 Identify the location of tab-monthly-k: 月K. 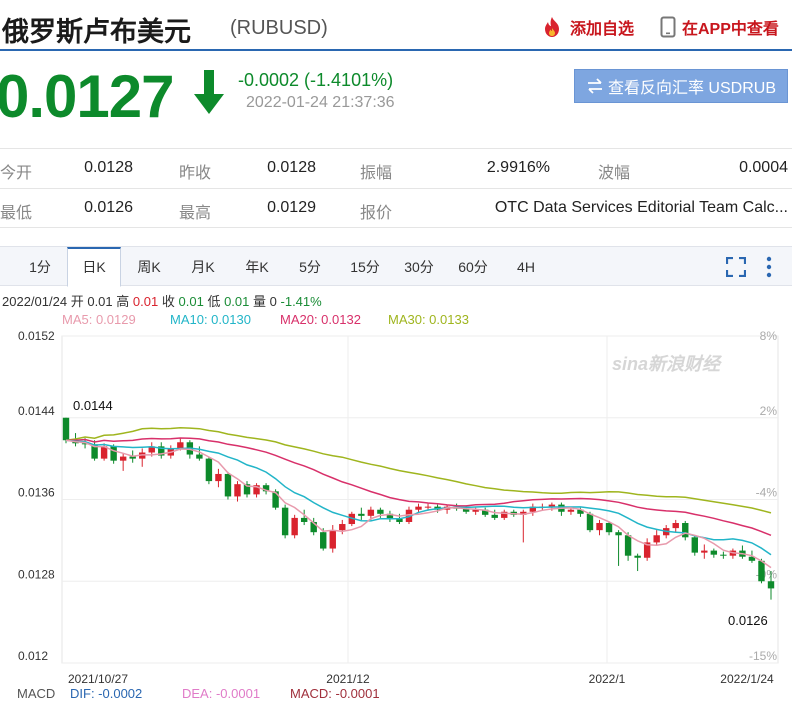
(203, 266).